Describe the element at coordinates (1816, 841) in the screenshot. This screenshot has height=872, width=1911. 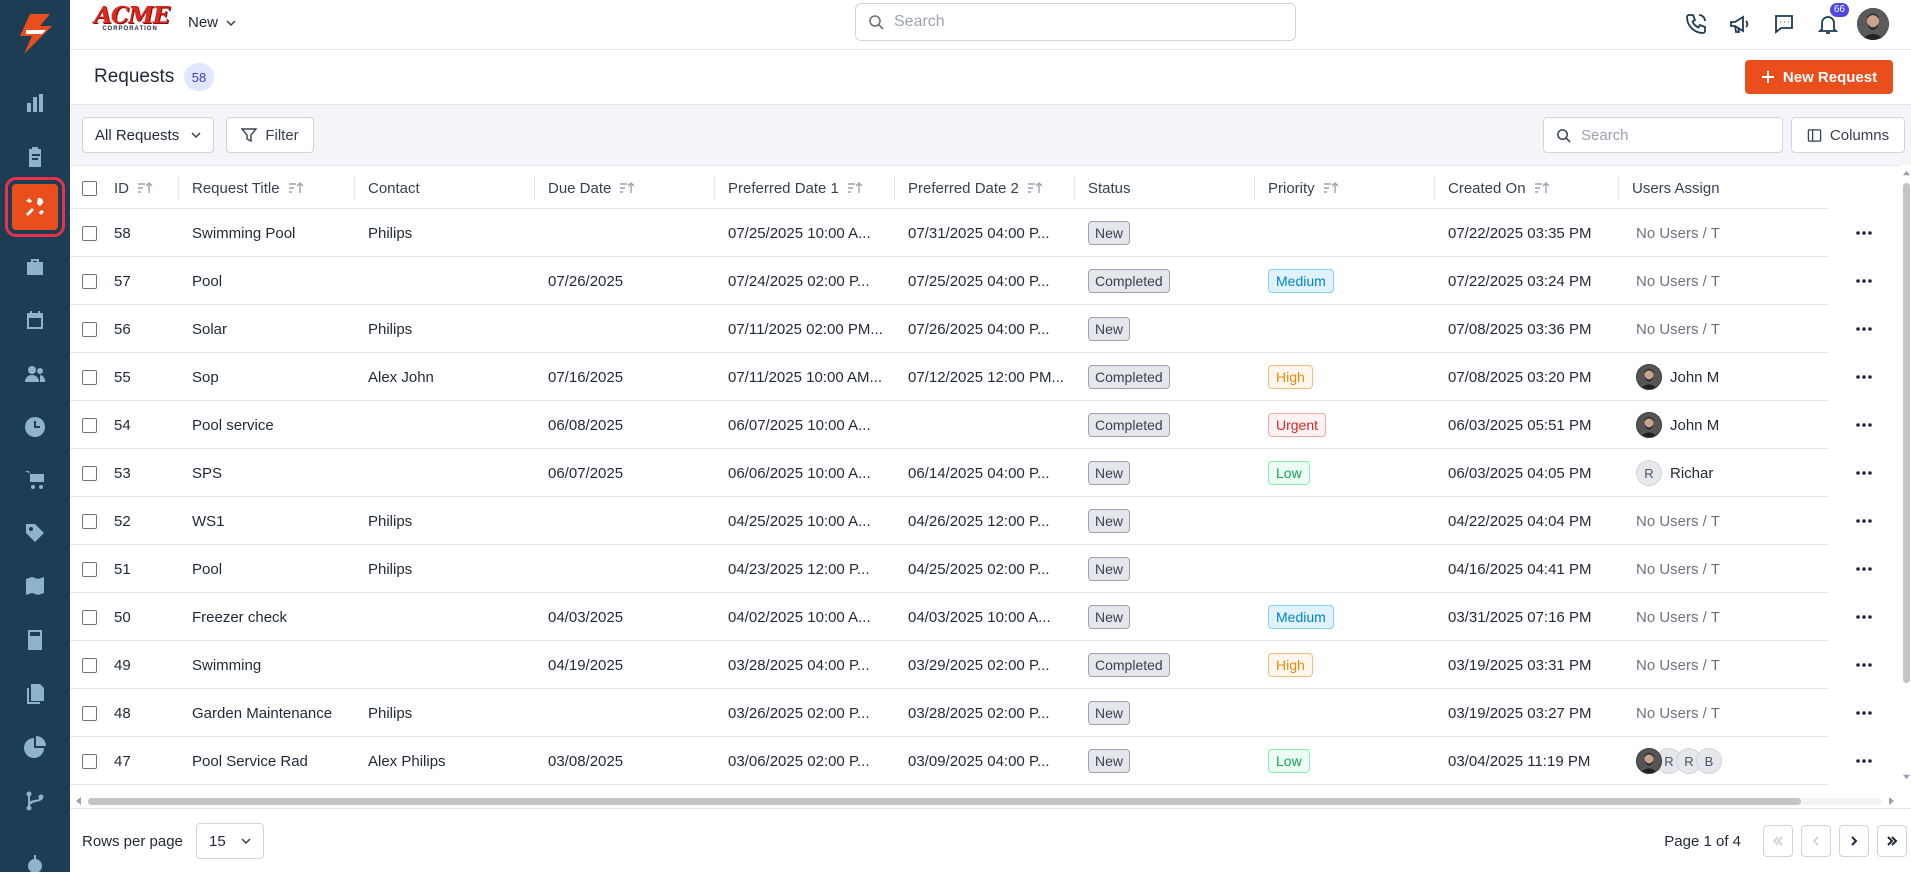
I see `previous-page-button` at that location.